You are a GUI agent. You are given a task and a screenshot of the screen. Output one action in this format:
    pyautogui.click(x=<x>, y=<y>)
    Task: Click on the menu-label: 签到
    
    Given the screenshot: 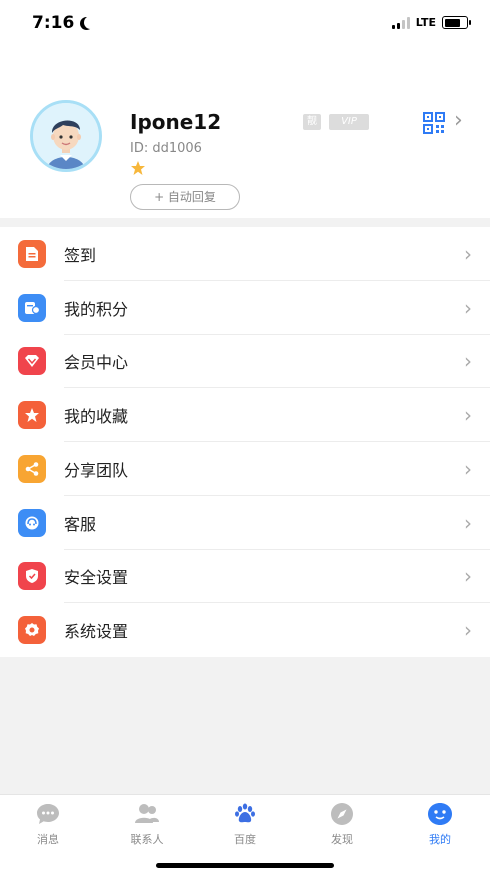 What is the action you would take?
    pyautogui.click(x=80, y=255)
    